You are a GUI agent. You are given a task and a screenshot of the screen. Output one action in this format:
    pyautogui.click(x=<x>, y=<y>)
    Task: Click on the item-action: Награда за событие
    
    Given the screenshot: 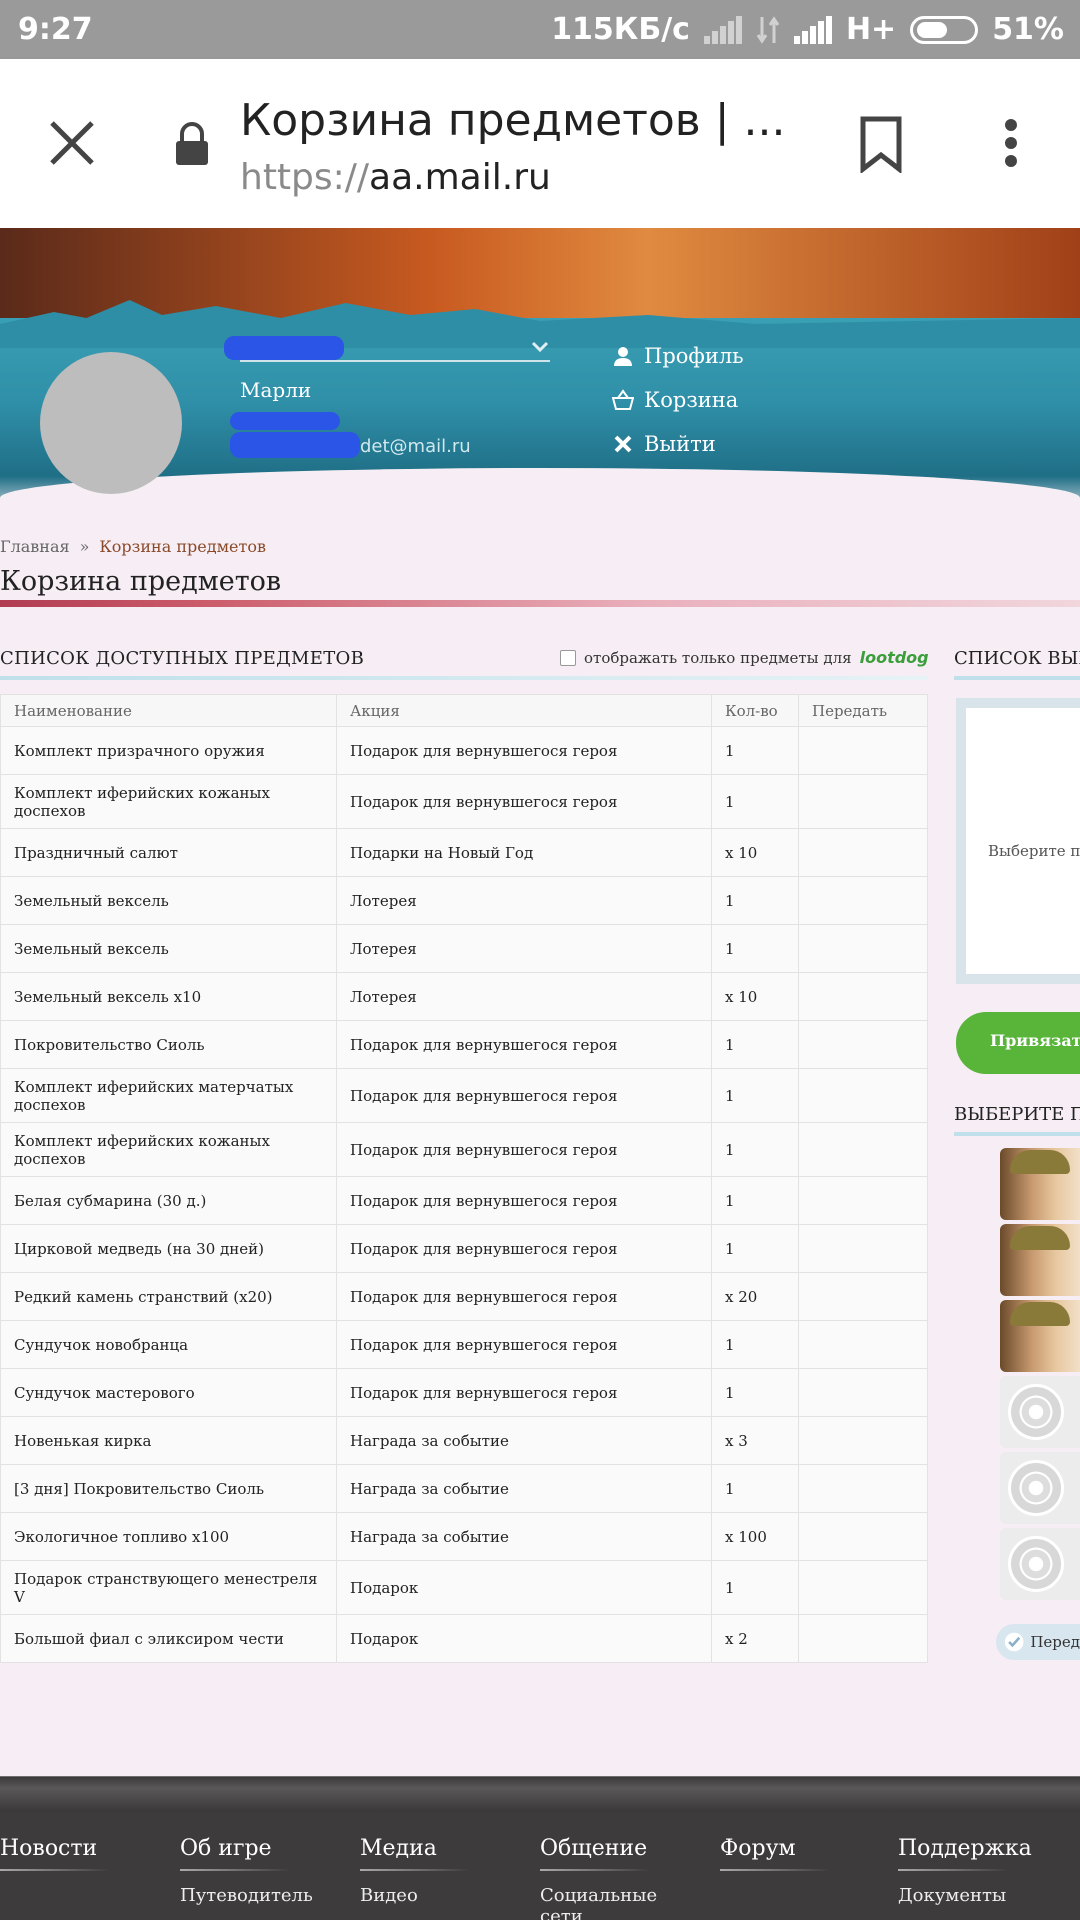 What is the action you would take?
    pyautogui.click(x=524, y=1440)
    